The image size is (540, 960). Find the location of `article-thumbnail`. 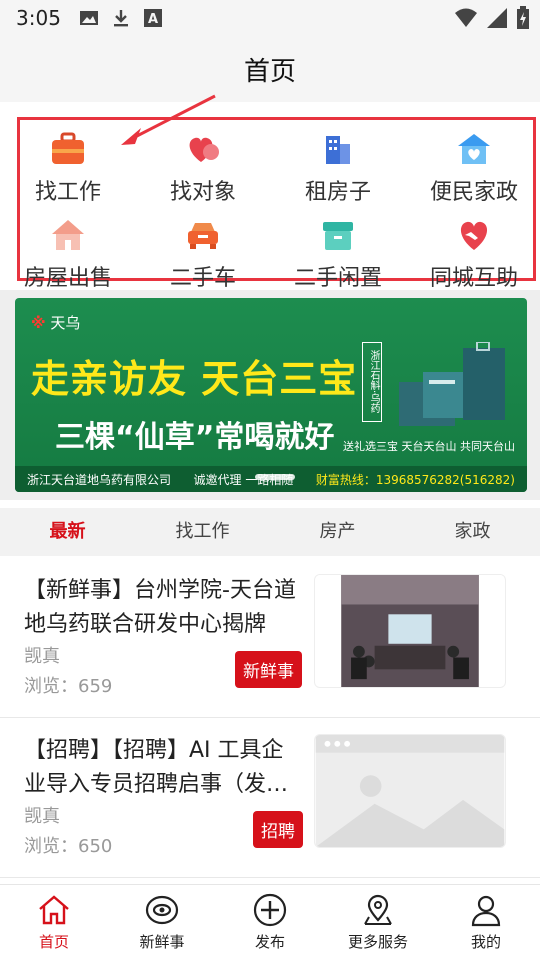

article-thumbnail is located at coordinates (410, 631).